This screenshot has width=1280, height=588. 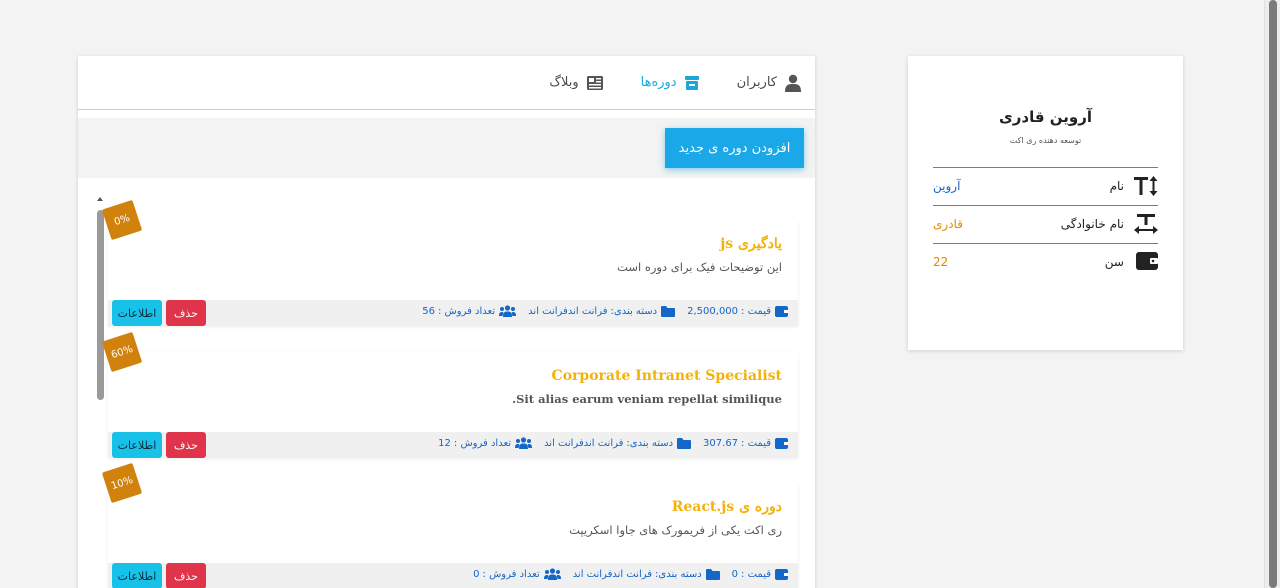 What do you see at coordinates (444, 443) in the screenshot?
I see `sales-value: 12` at bounding box center [444, 443].